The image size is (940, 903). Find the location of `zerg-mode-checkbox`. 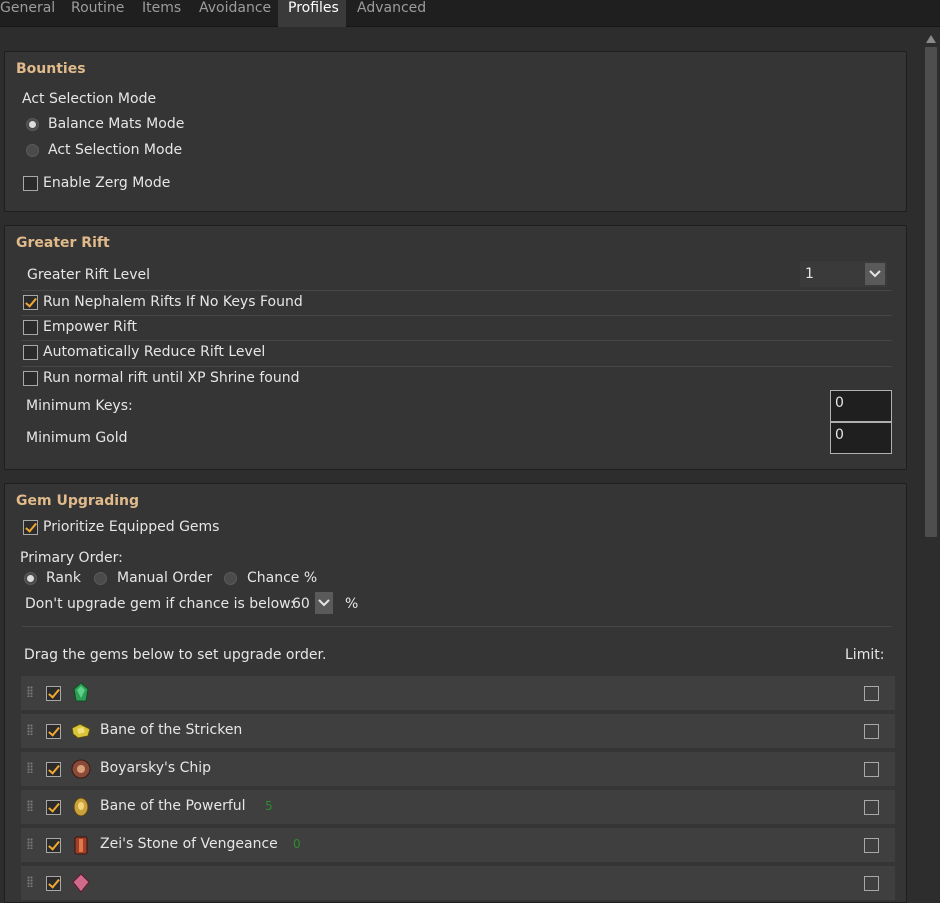

zerg-mode-checkbox is located at coordinates (30, 183).